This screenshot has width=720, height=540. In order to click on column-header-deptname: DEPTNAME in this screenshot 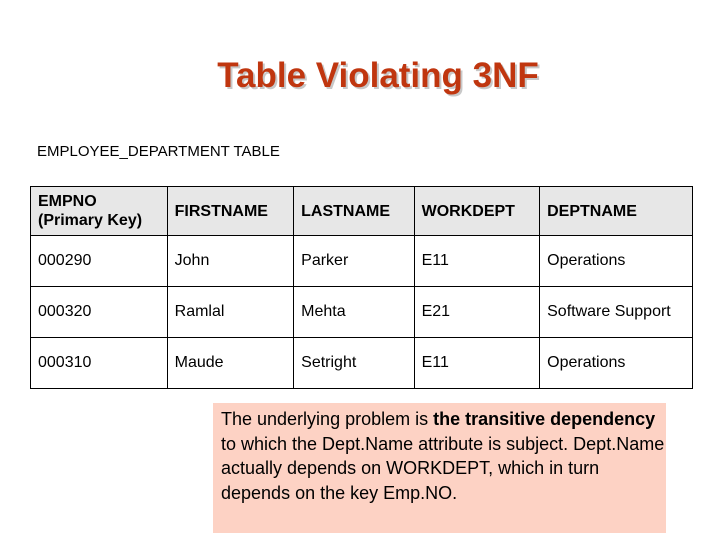, I will do `click(616, 211)`.